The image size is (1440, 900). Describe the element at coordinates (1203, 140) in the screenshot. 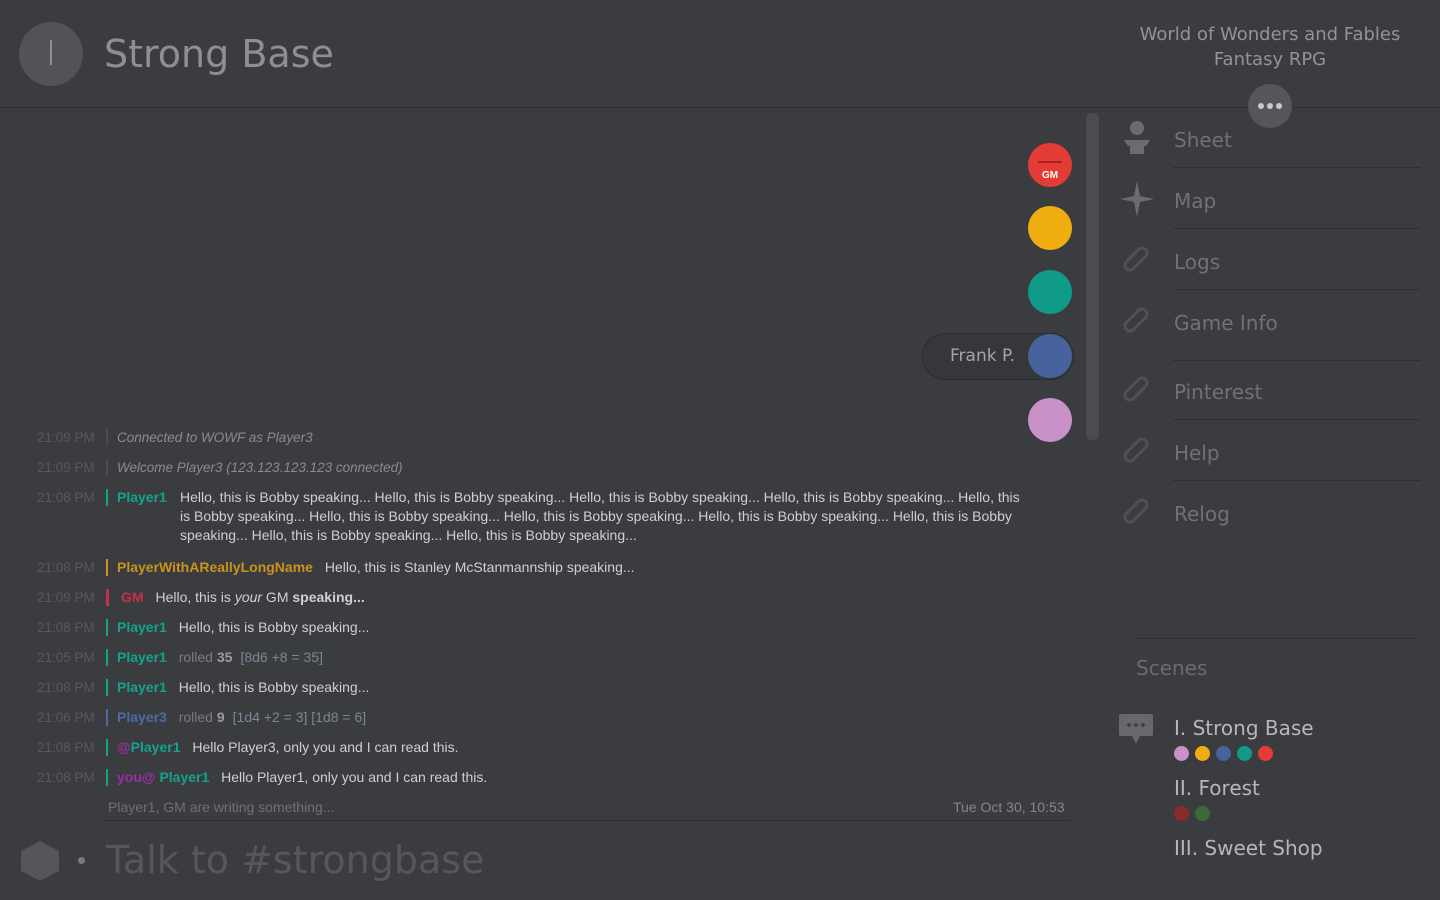

I see `menu-item-label: Sheet` at that location.